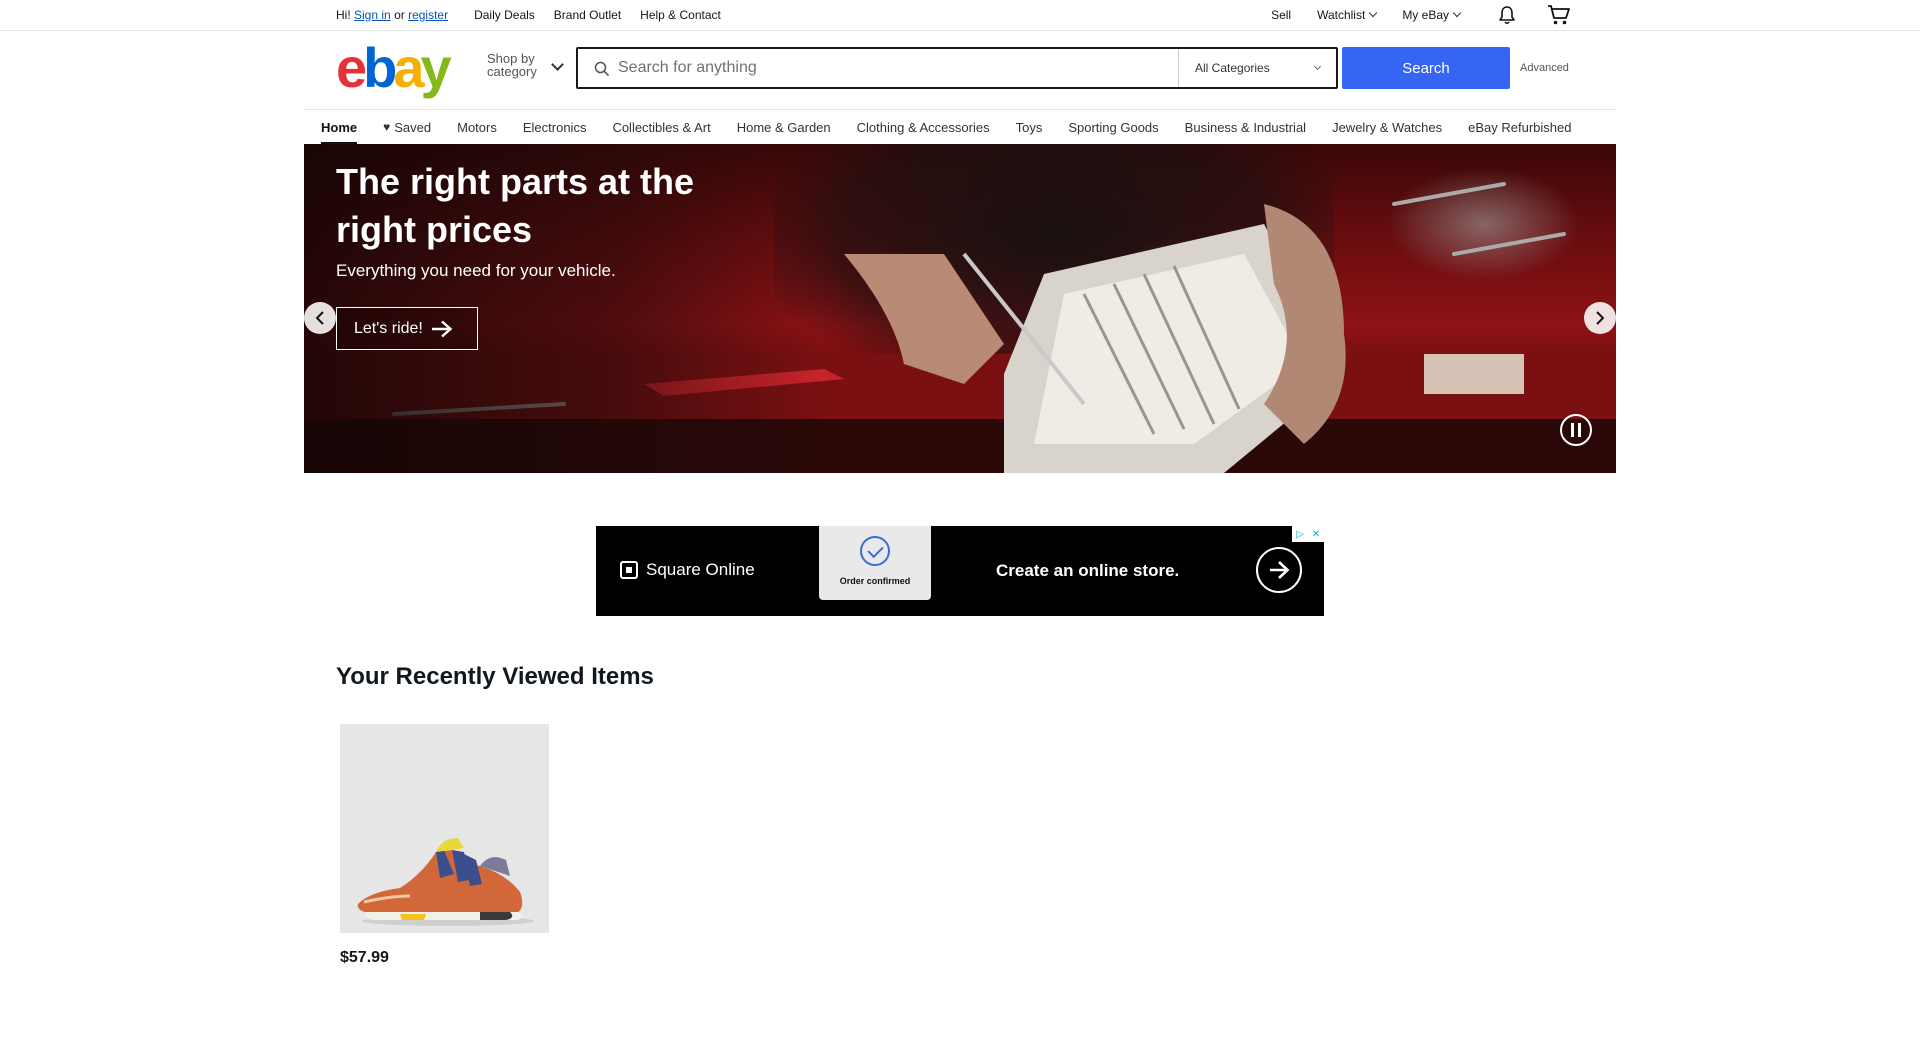 Image resolution: width=1920 pixels, height=1040 pixels. I want to click on shop-by-category-button: Shop by category, so click(527, 65).